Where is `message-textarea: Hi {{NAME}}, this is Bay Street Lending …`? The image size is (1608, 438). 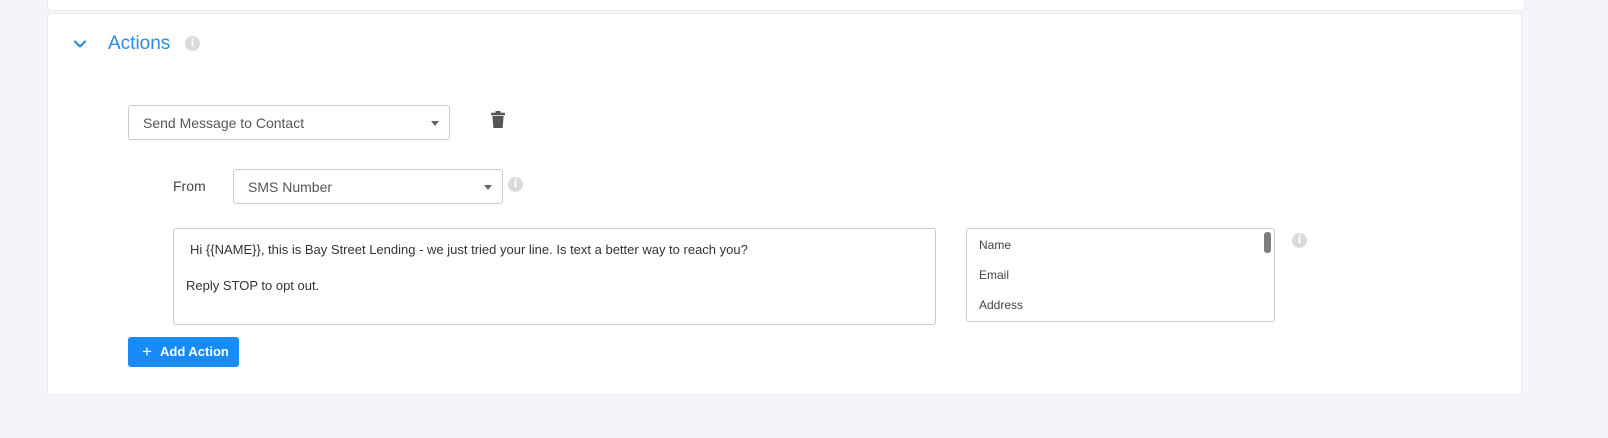
message-textarea: Hi {{NAME}}, this is Bay Street Lending … is located at coordinates (554, 276).